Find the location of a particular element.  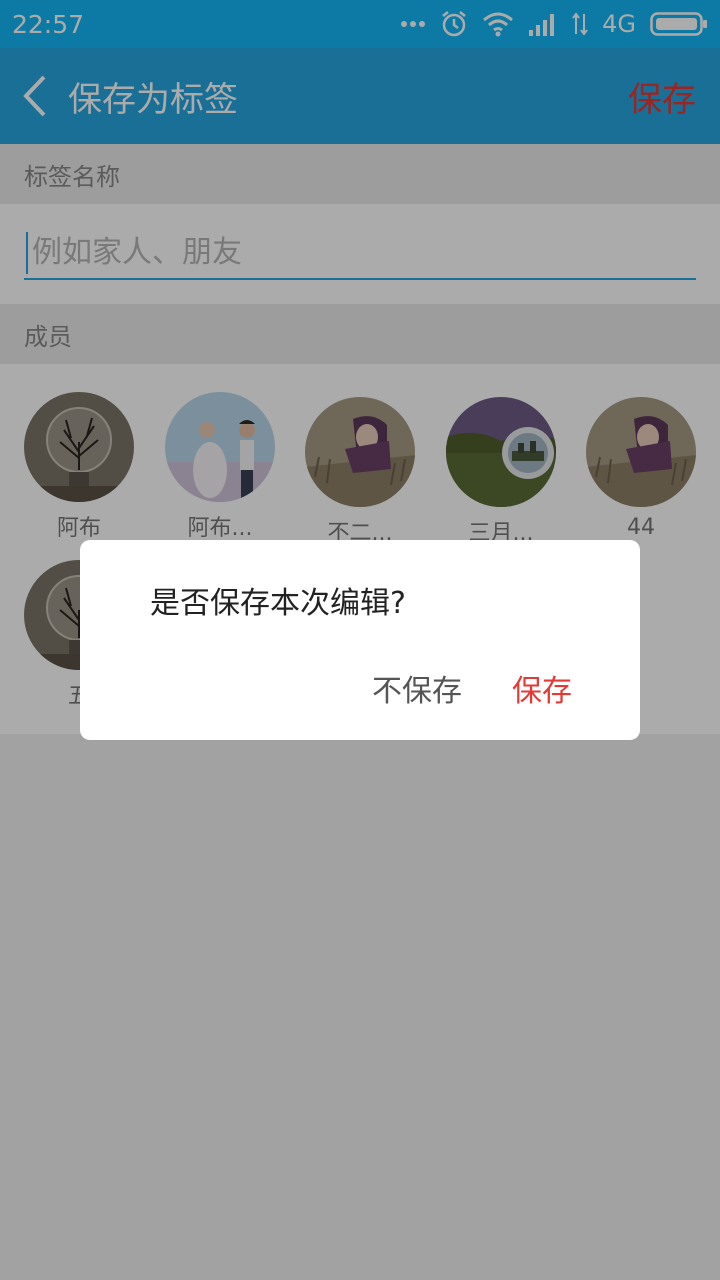

dont-save-button: 不保存 is located at coordinates (417, 688).